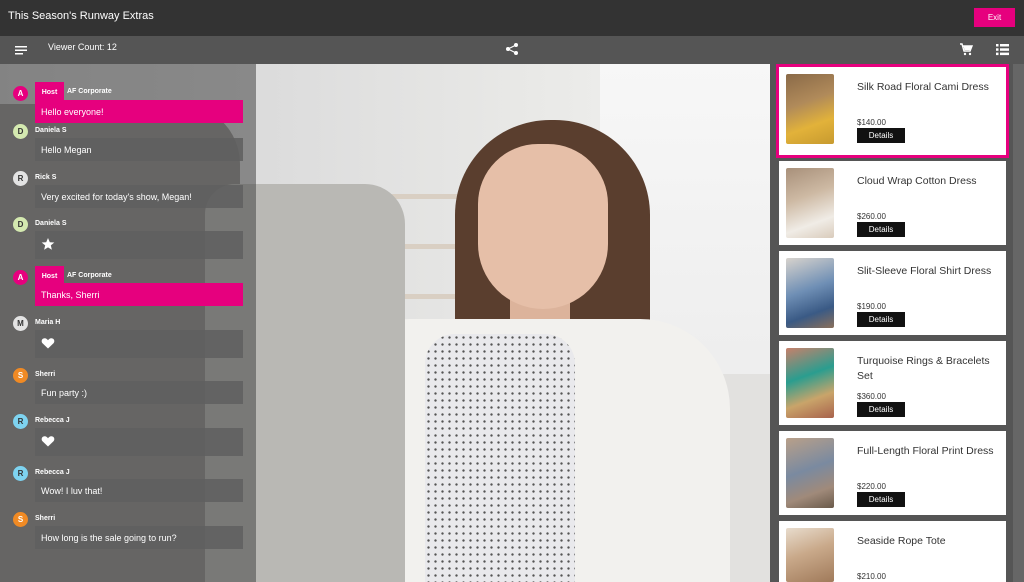 The height and width of the screenshot is (582, 1024). Describe the element at coordinates (139, 149) in the screenshot. I see `message-bubble: Hello Megan` at that location.